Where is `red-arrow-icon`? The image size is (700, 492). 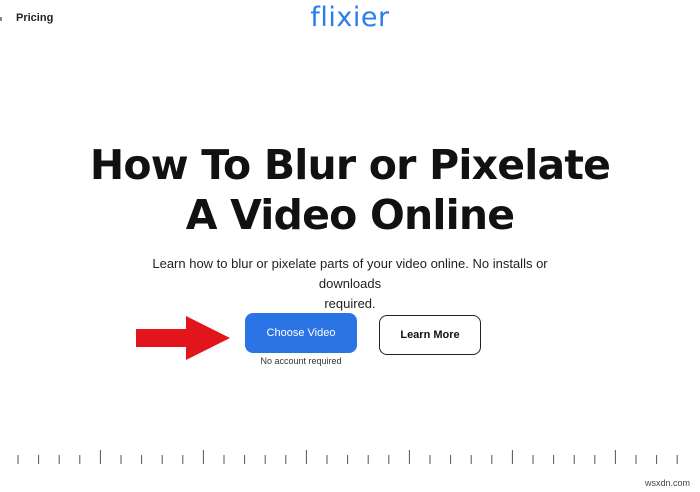
red-arrow-icon is located at coordinates (183, 338).